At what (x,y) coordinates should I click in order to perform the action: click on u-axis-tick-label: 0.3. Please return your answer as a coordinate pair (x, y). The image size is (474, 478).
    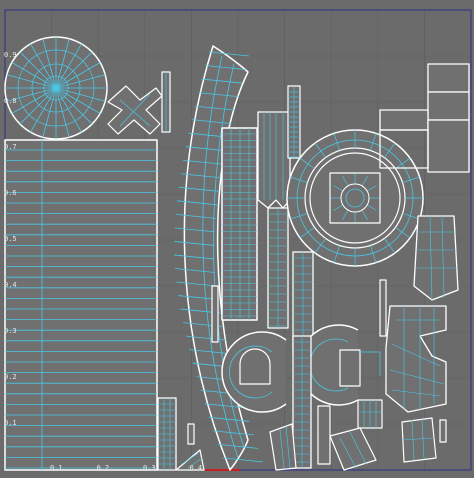
    Looking at the image, I should click on (149, 468).